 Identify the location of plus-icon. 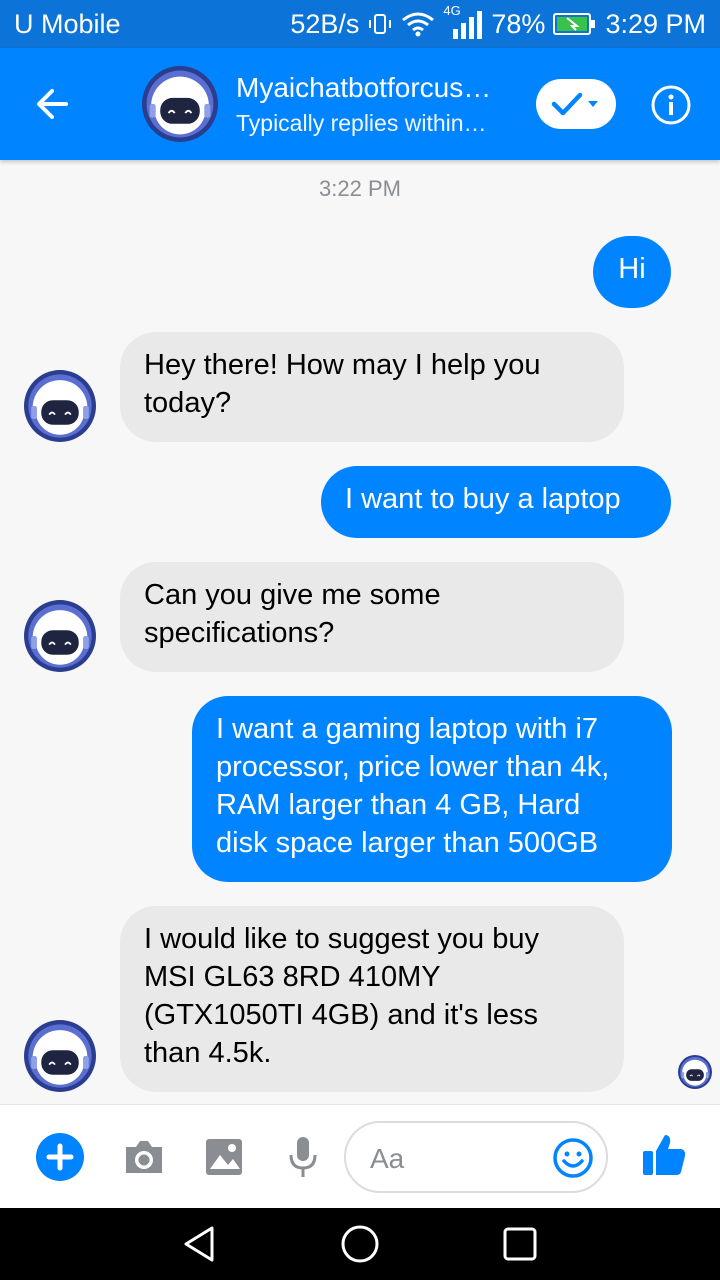
(60, 1159).